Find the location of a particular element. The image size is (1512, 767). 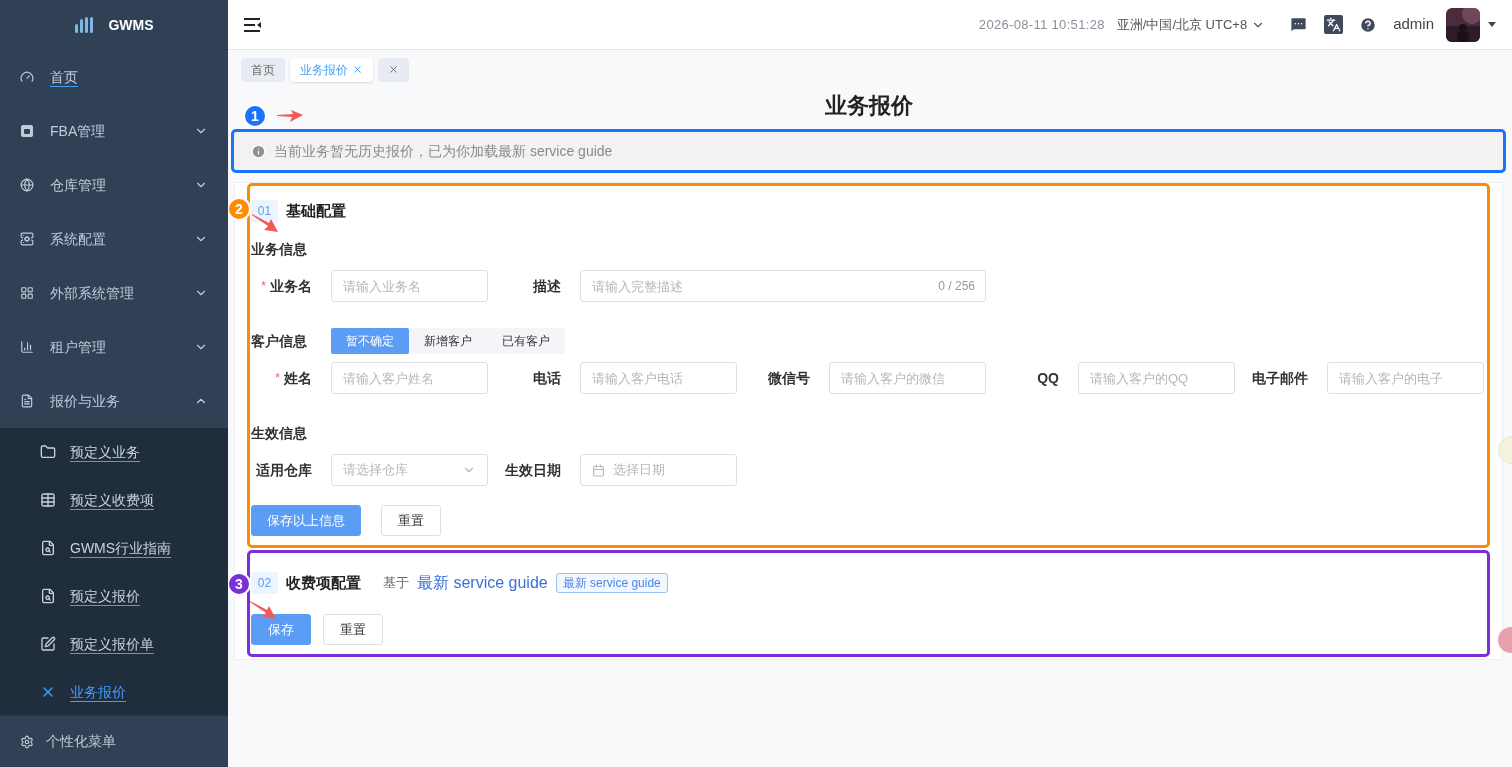

text-field: 请输入客户的QQ is located at coordinates (1156, 378).